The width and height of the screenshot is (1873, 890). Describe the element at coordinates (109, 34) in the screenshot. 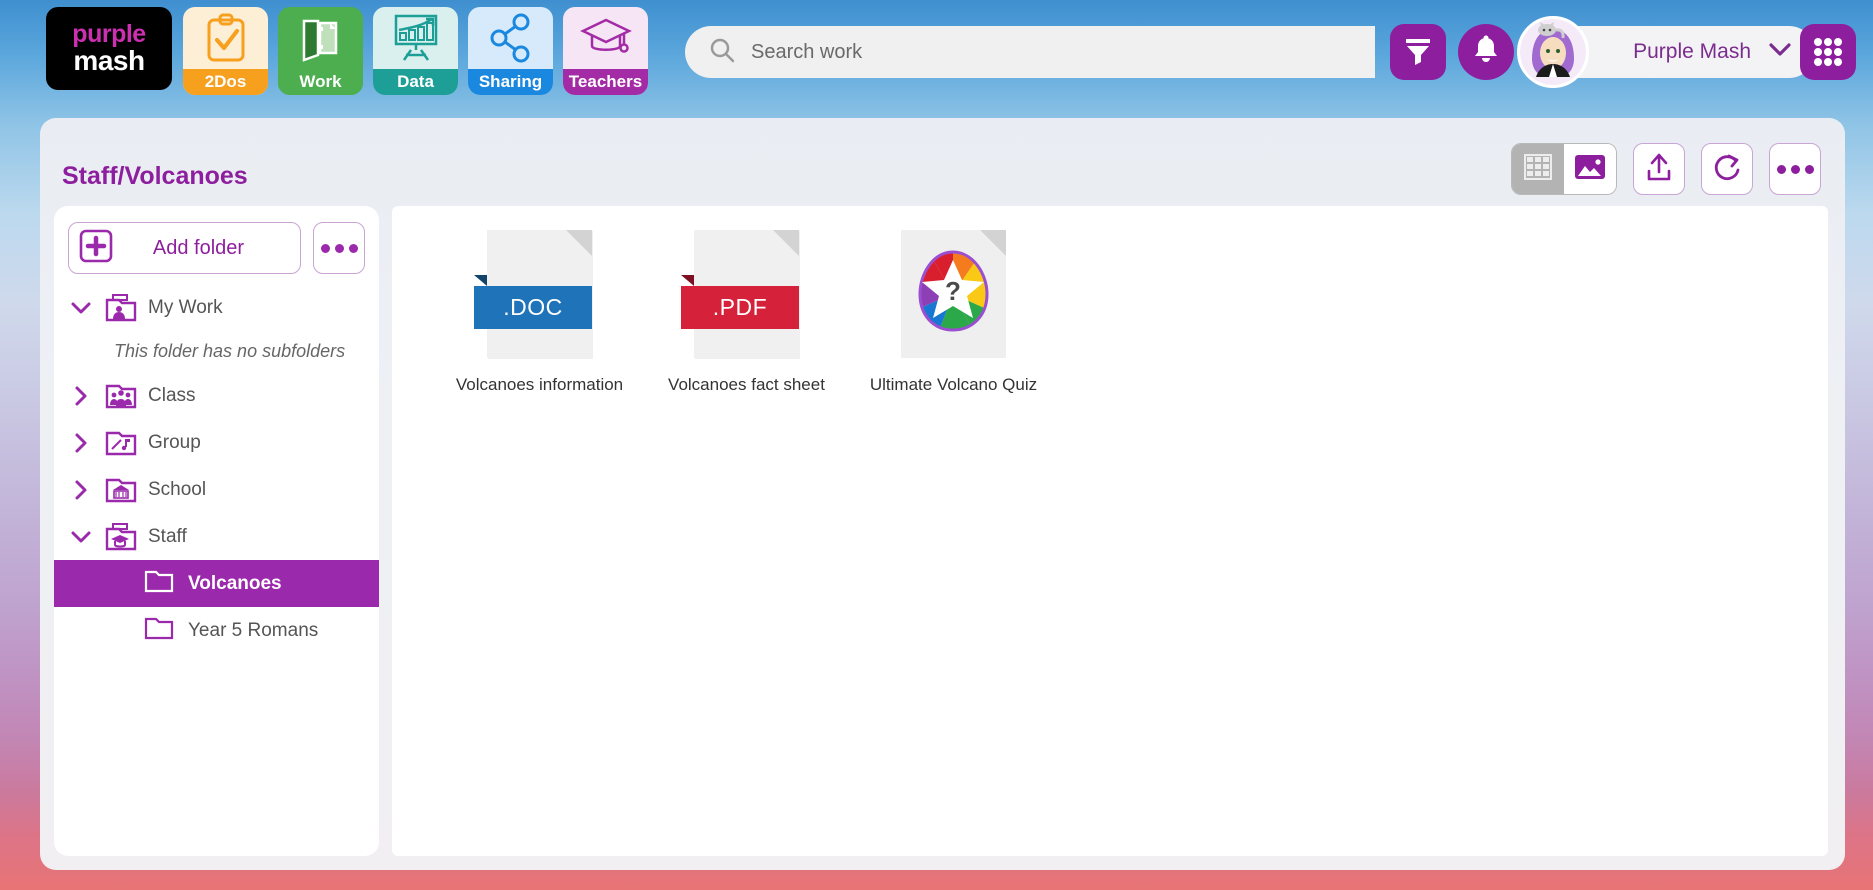

I see `logo-line-1: purple` at that location.